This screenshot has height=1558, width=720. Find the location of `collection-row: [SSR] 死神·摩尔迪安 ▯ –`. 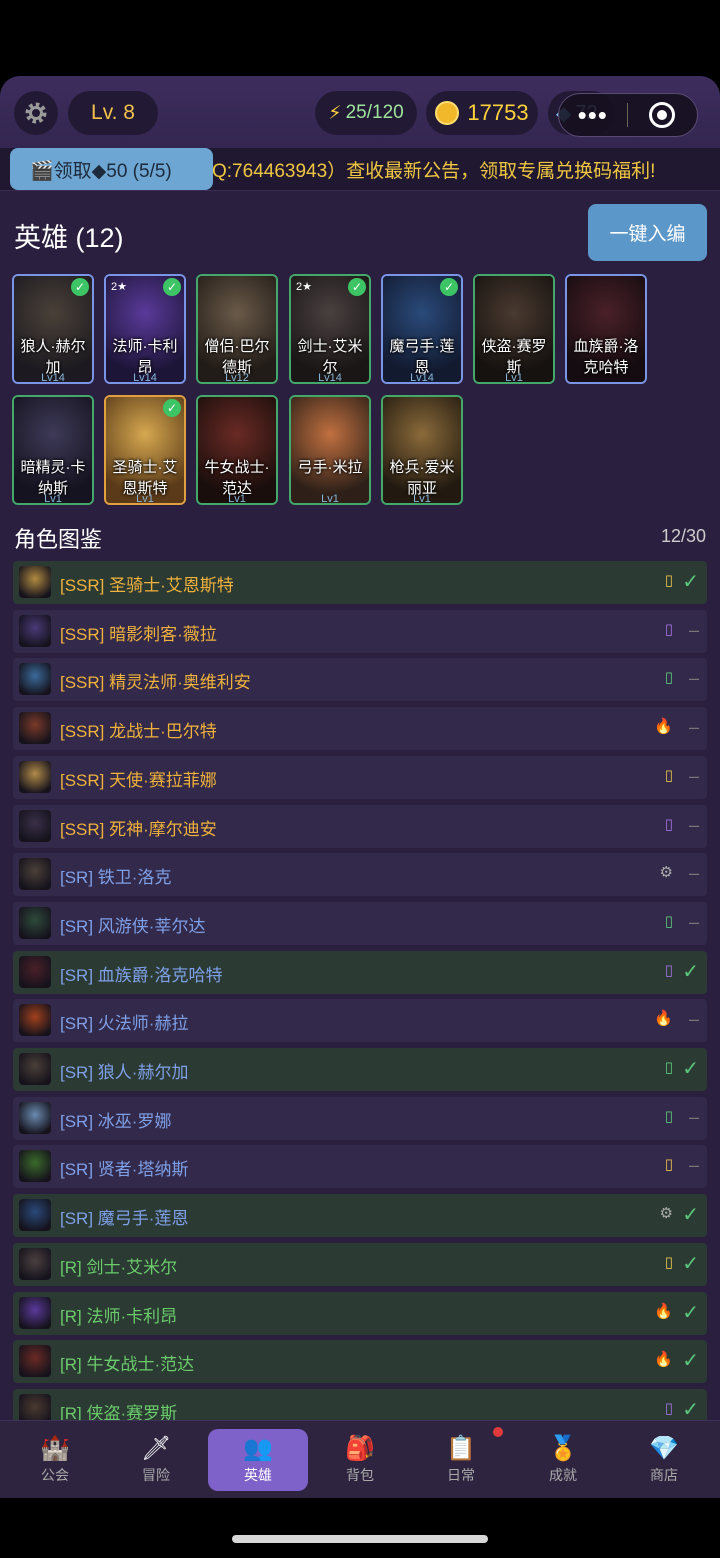

collection-row: [SSR] 死神·摩尔迪安 ▯ – is located at coordinates (360, 826).